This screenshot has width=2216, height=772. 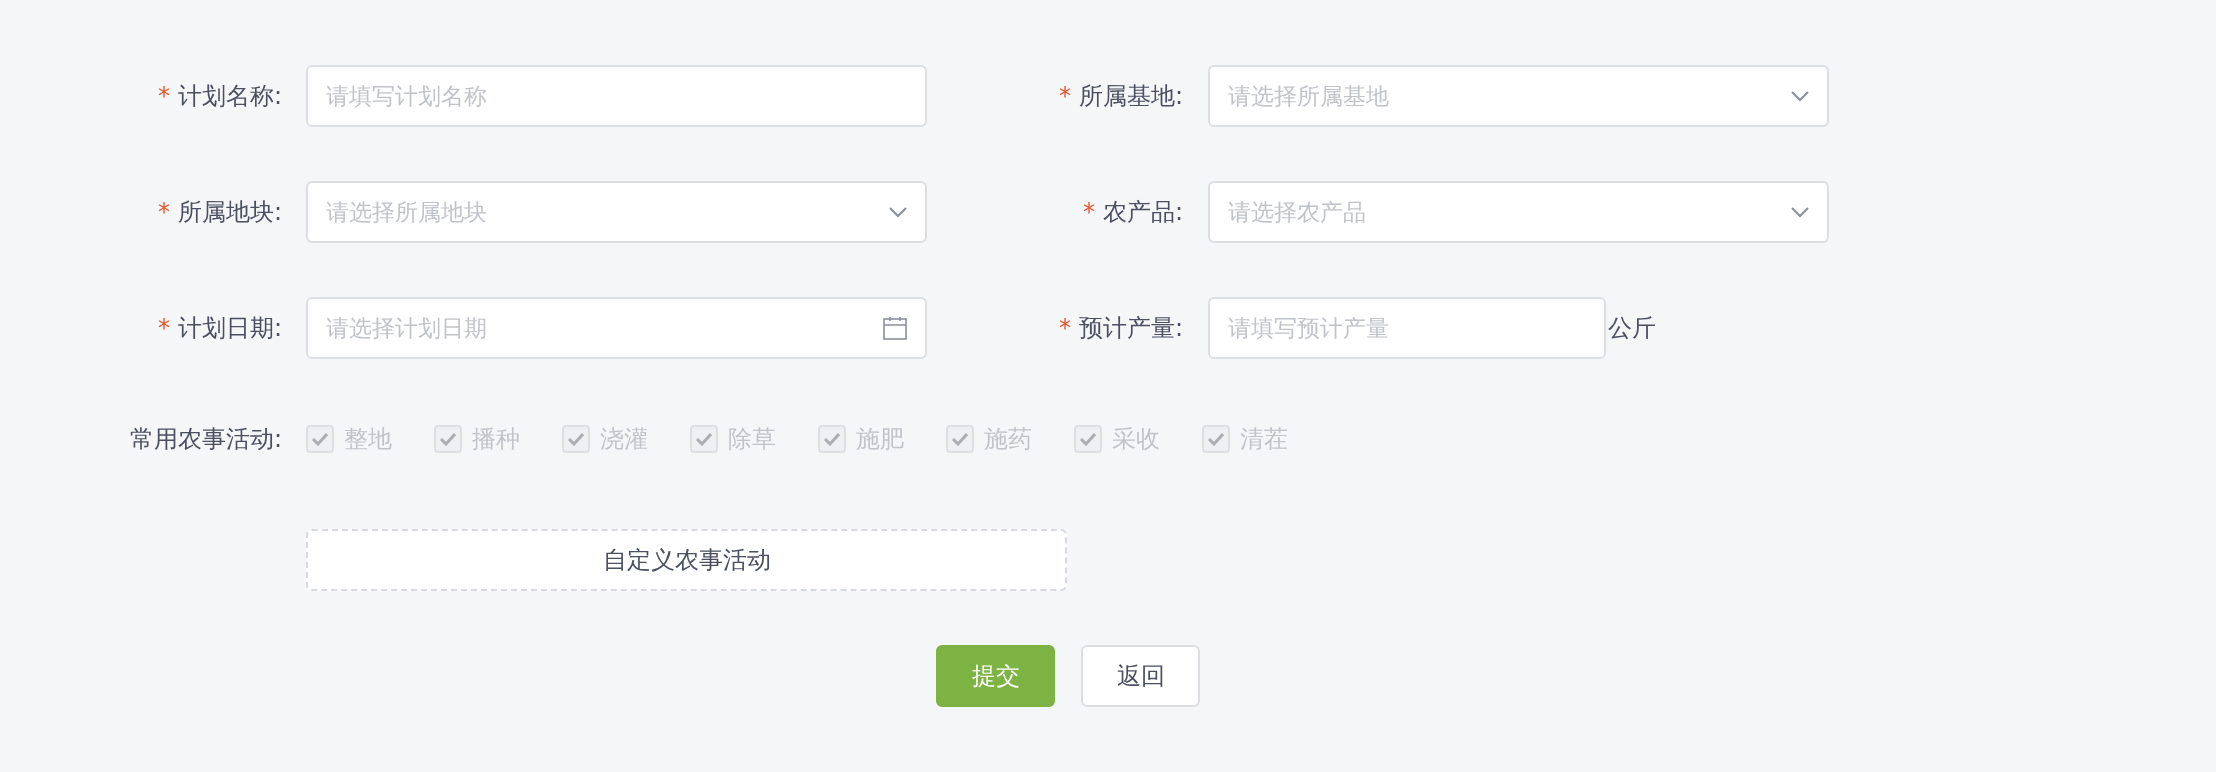 I want to click on select-field: 请选择农产品, so click(x=1518, y=212).